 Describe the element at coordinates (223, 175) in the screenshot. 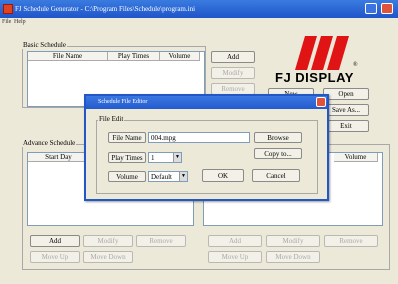

I see `ok-button: OK` at that location.